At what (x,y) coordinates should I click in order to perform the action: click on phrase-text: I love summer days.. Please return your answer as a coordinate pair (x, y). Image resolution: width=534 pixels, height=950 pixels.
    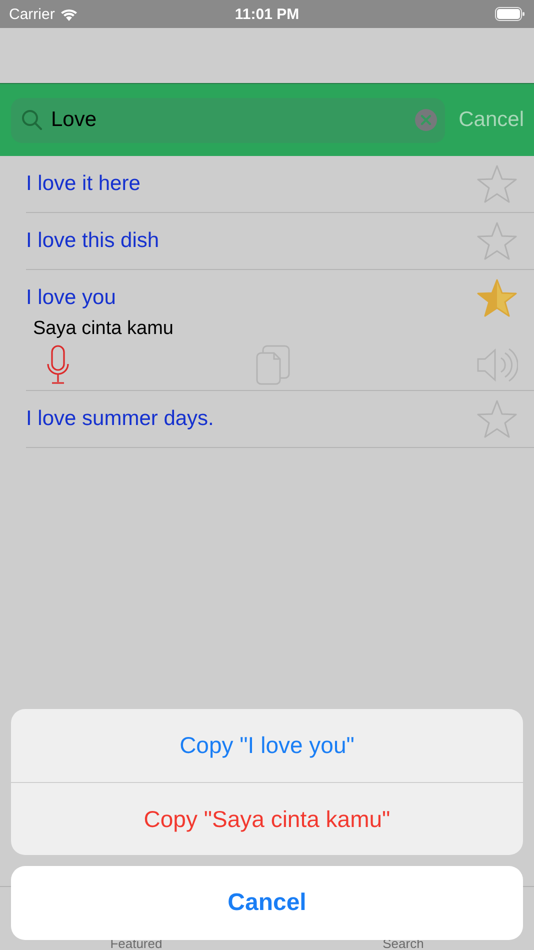
    Looking at the image, I should click on (120, 419).